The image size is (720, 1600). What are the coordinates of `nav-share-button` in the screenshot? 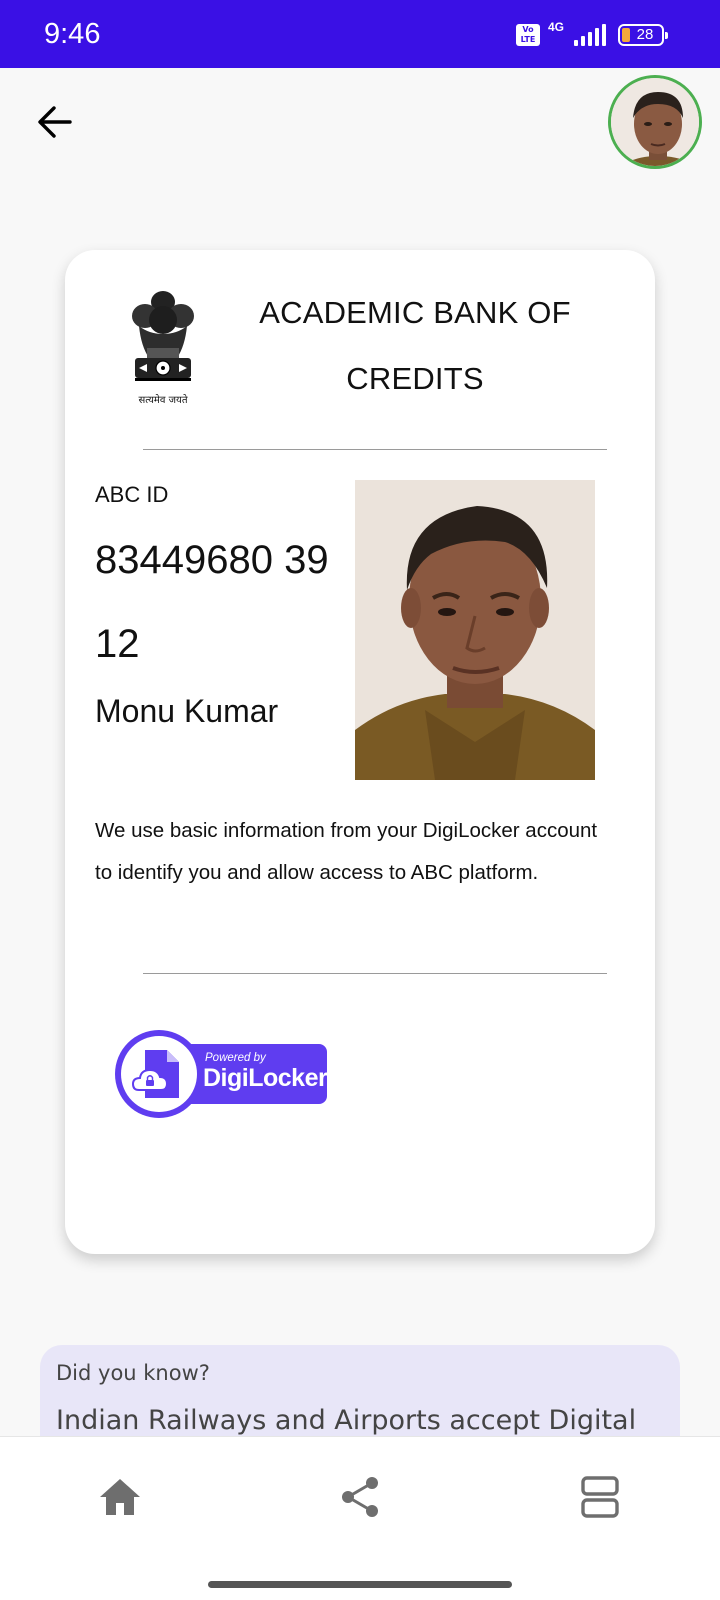 It's located at (360, 1497).